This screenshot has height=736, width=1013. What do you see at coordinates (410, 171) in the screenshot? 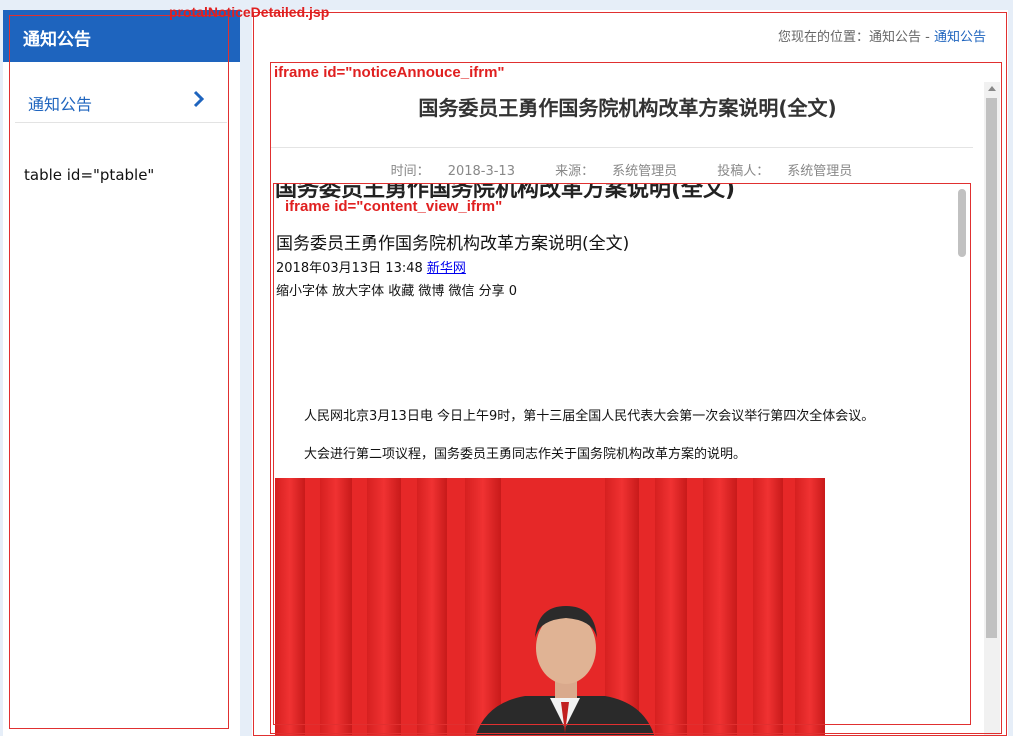
I see `notice-time-label: 时间：` at bounding box center [410, 171].